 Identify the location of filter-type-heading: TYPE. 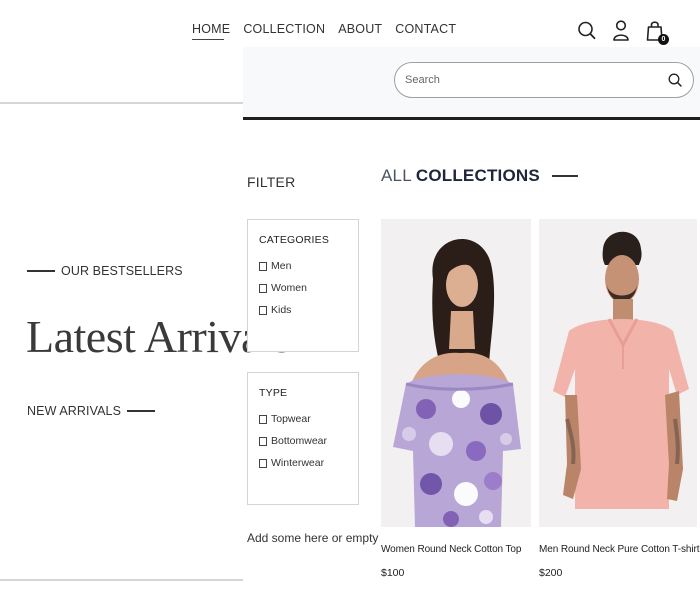
(273, 393).